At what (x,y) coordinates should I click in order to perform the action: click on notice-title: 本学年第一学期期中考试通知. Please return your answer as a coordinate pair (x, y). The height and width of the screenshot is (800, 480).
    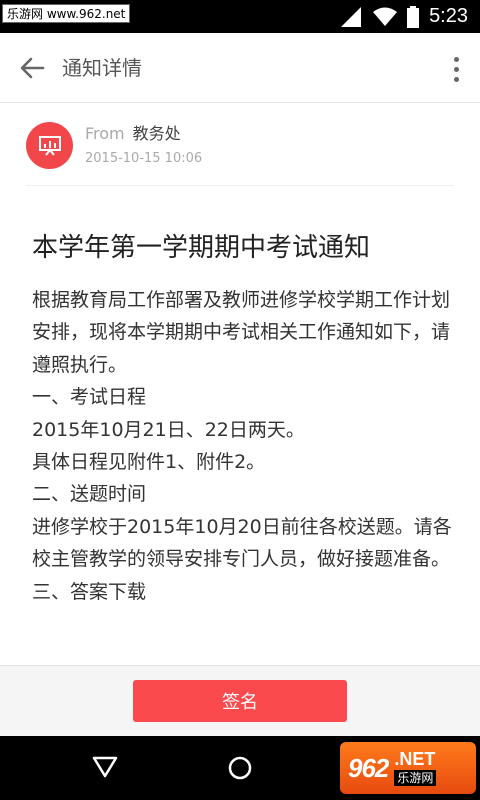
    Looking at the image, I should click on (201, 248).